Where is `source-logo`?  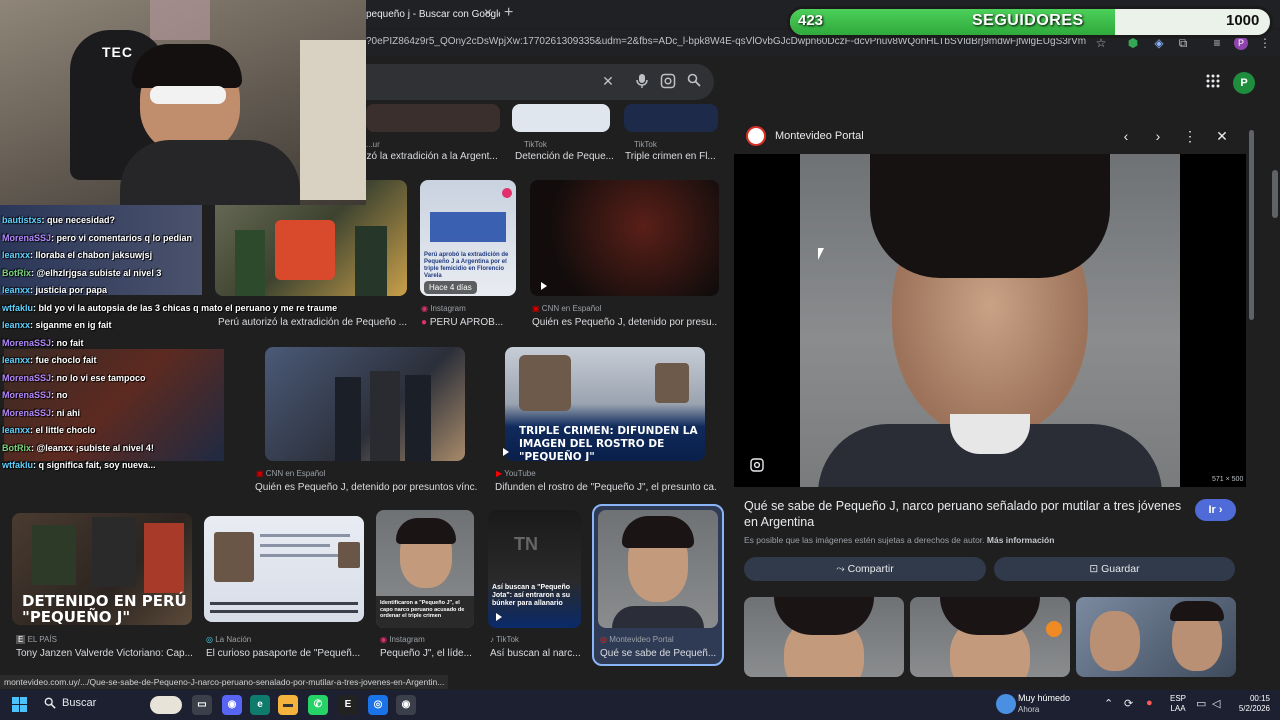 source-logo is located at coordinates (756, 136).